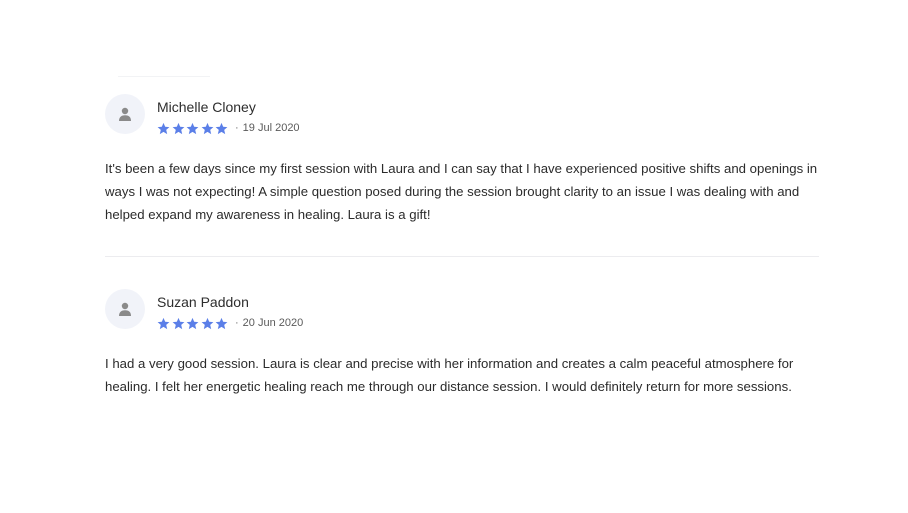 The height and width of the screenshot is (513, 908). I want to click on review-date: 19 Jul 2020, so click(271, 128).